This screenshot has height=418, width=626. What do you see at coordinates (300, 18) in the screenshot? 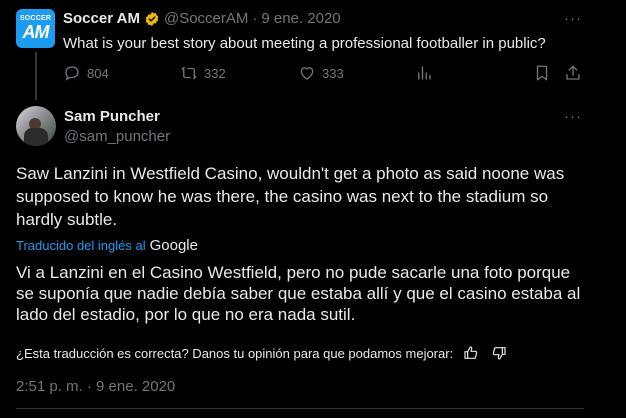
I see `tweet-date: 9 ene. 2020` at bounding box center [300, 18].